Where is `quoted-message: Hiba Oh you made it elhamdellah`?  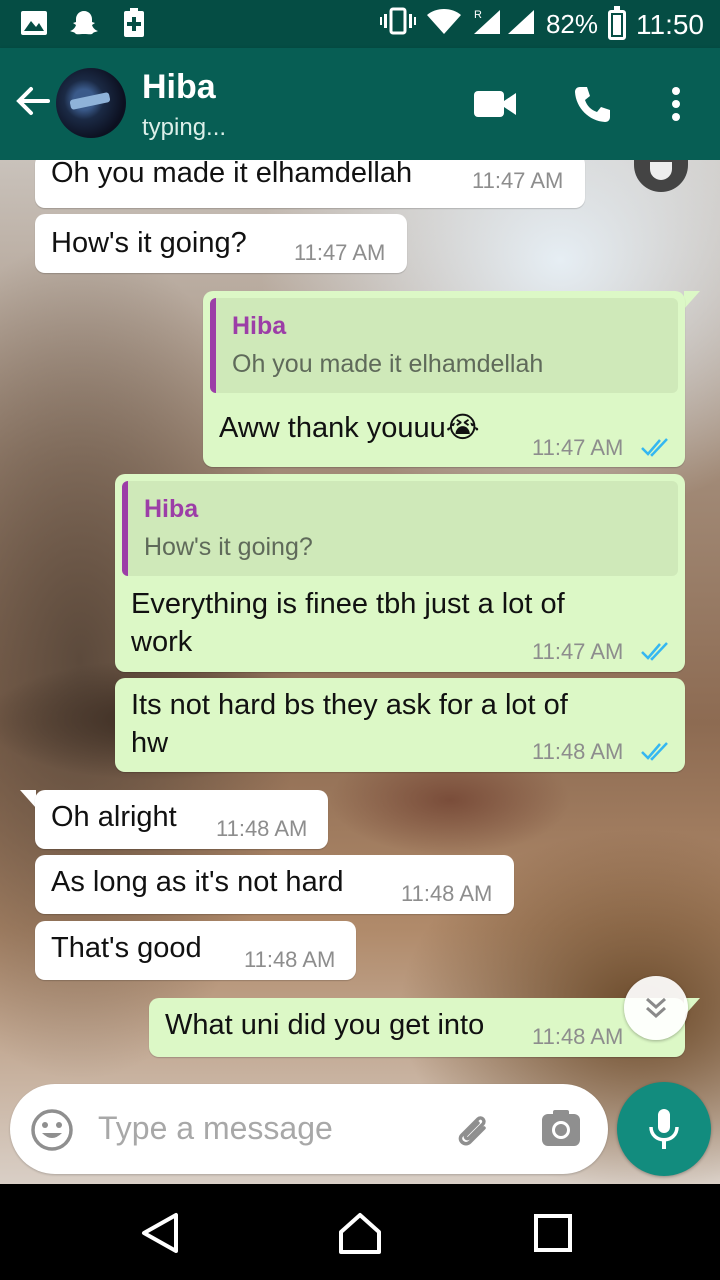
quoted-message: Hiba Oh you made it elhamdellah is located at coordinates (444, 345).